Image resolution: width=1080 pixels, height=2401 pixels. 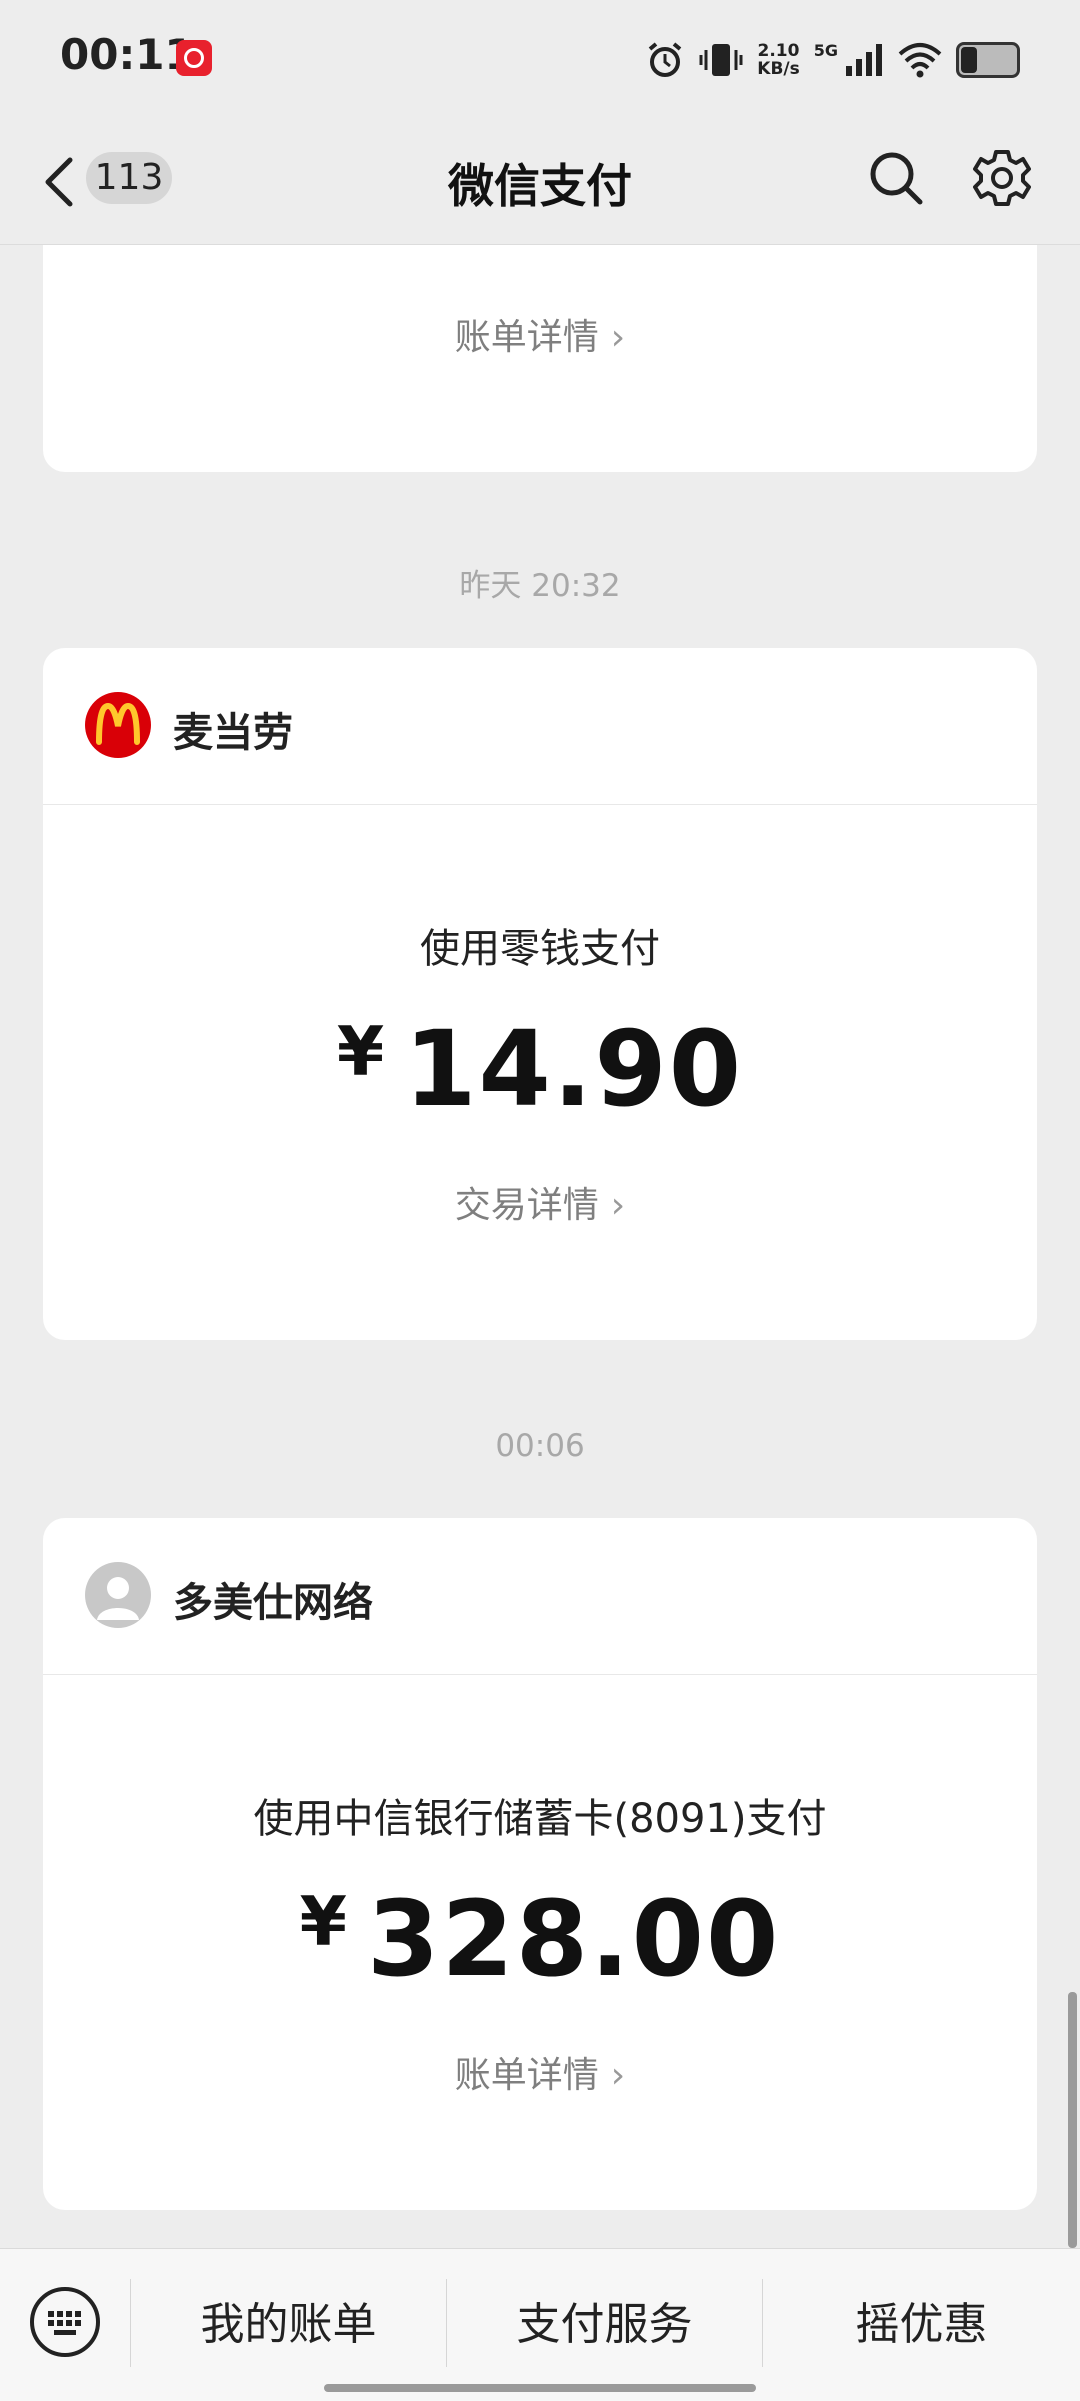 What do you see at coordinates (665, 59) in the screenshot?
I see `alarm-icon` at bounding box center [665, 59].